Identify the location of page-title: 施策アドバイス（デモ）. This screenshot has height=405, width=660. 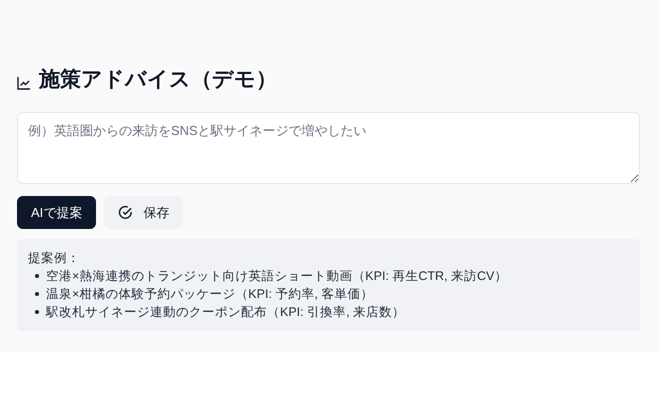
(158, 80).